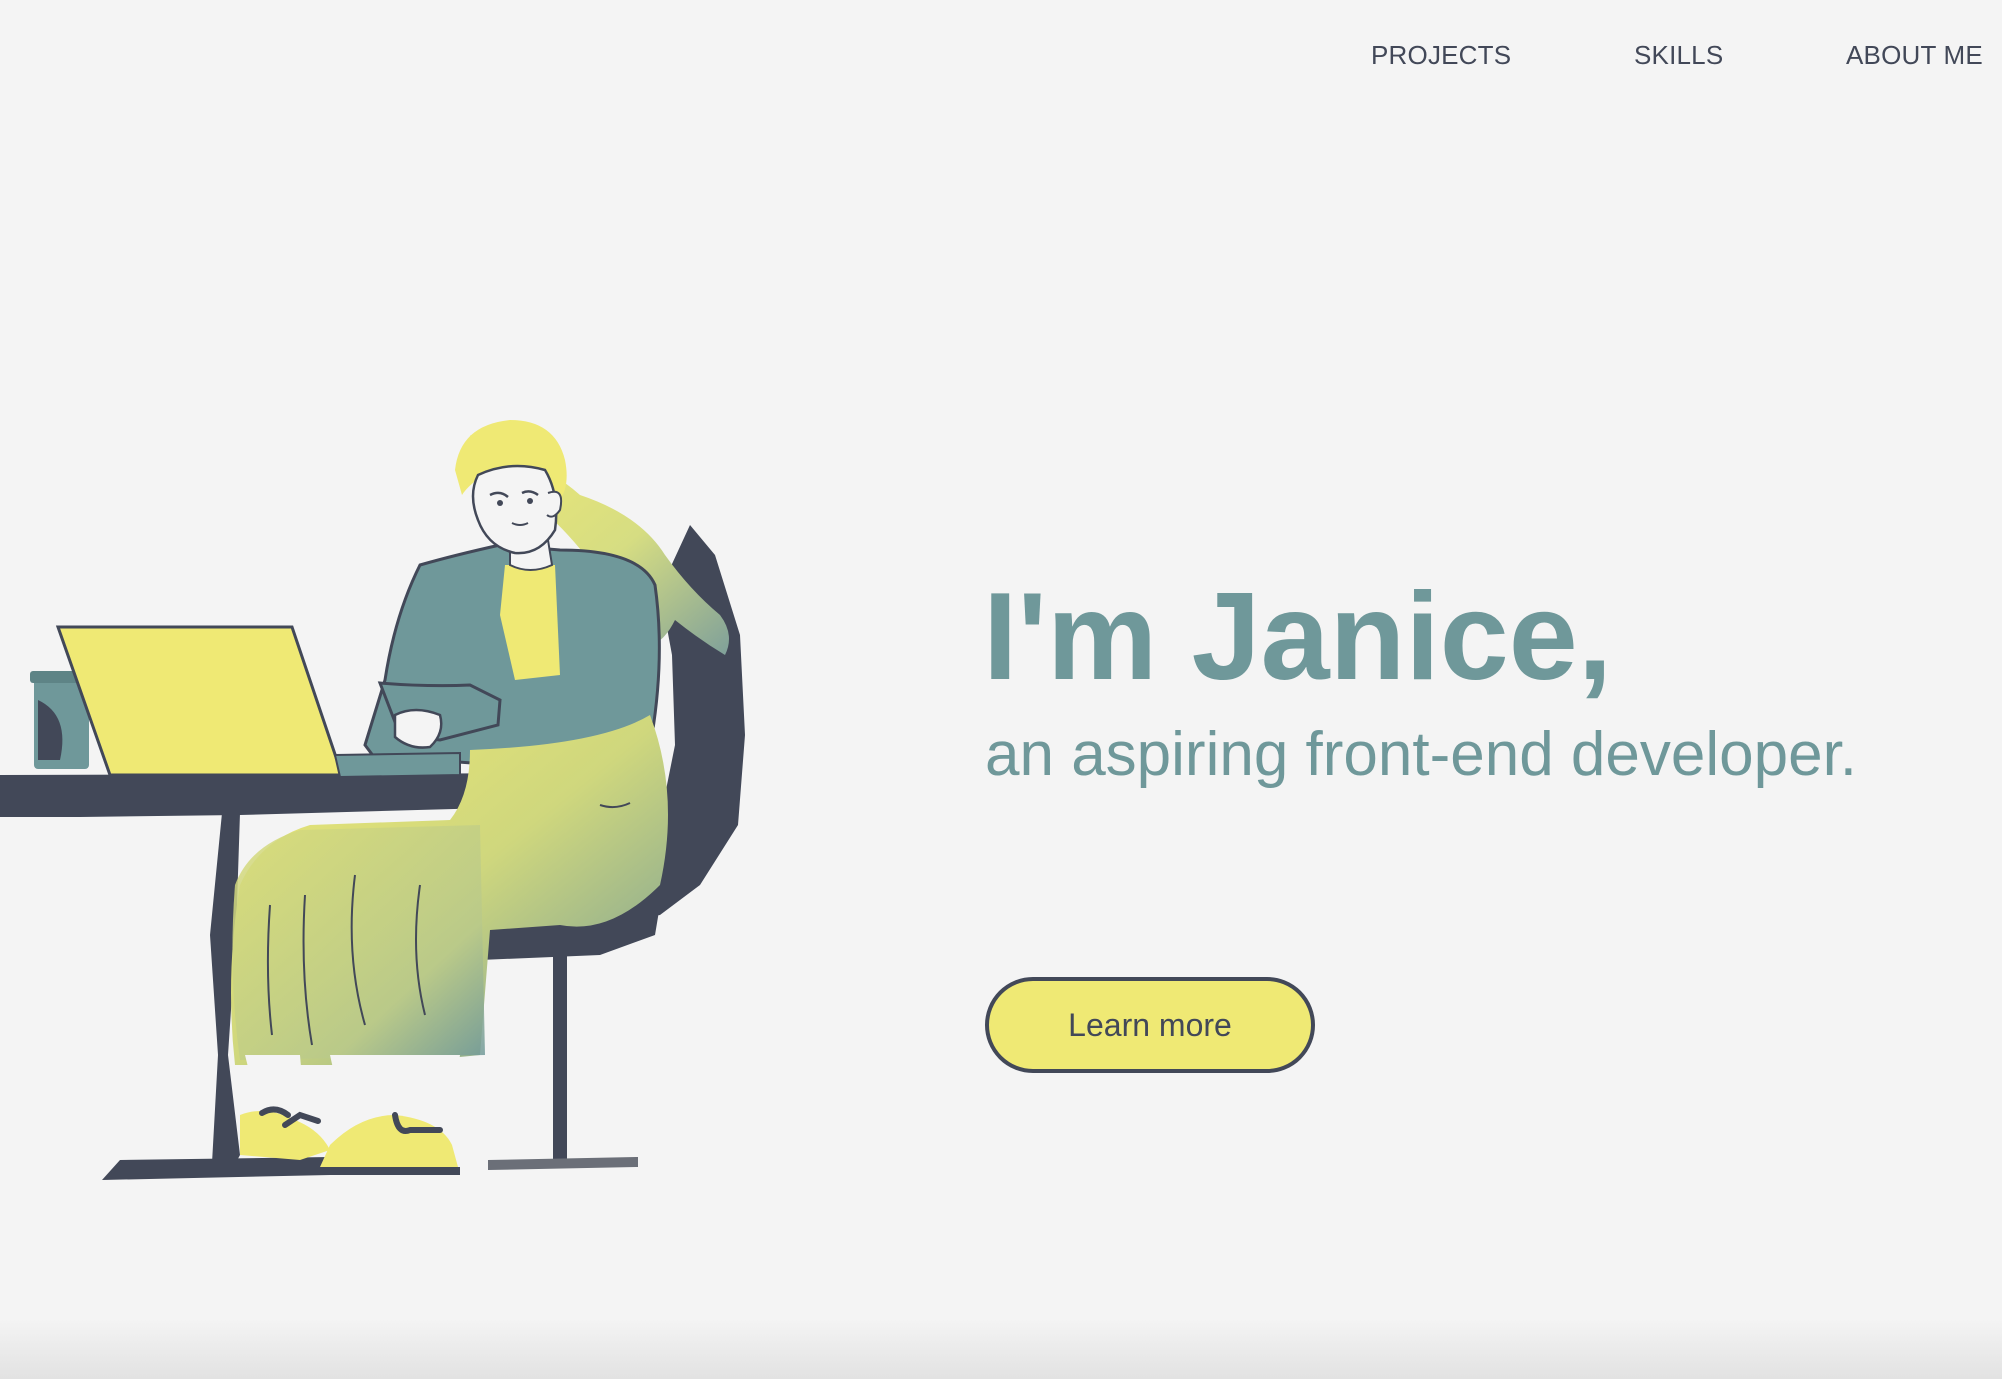  Describe the element at coordinates (1001, 56) in the screenshot. I see `top-navigation: PROJECTS SKILLS ABOUT ME` at that location.